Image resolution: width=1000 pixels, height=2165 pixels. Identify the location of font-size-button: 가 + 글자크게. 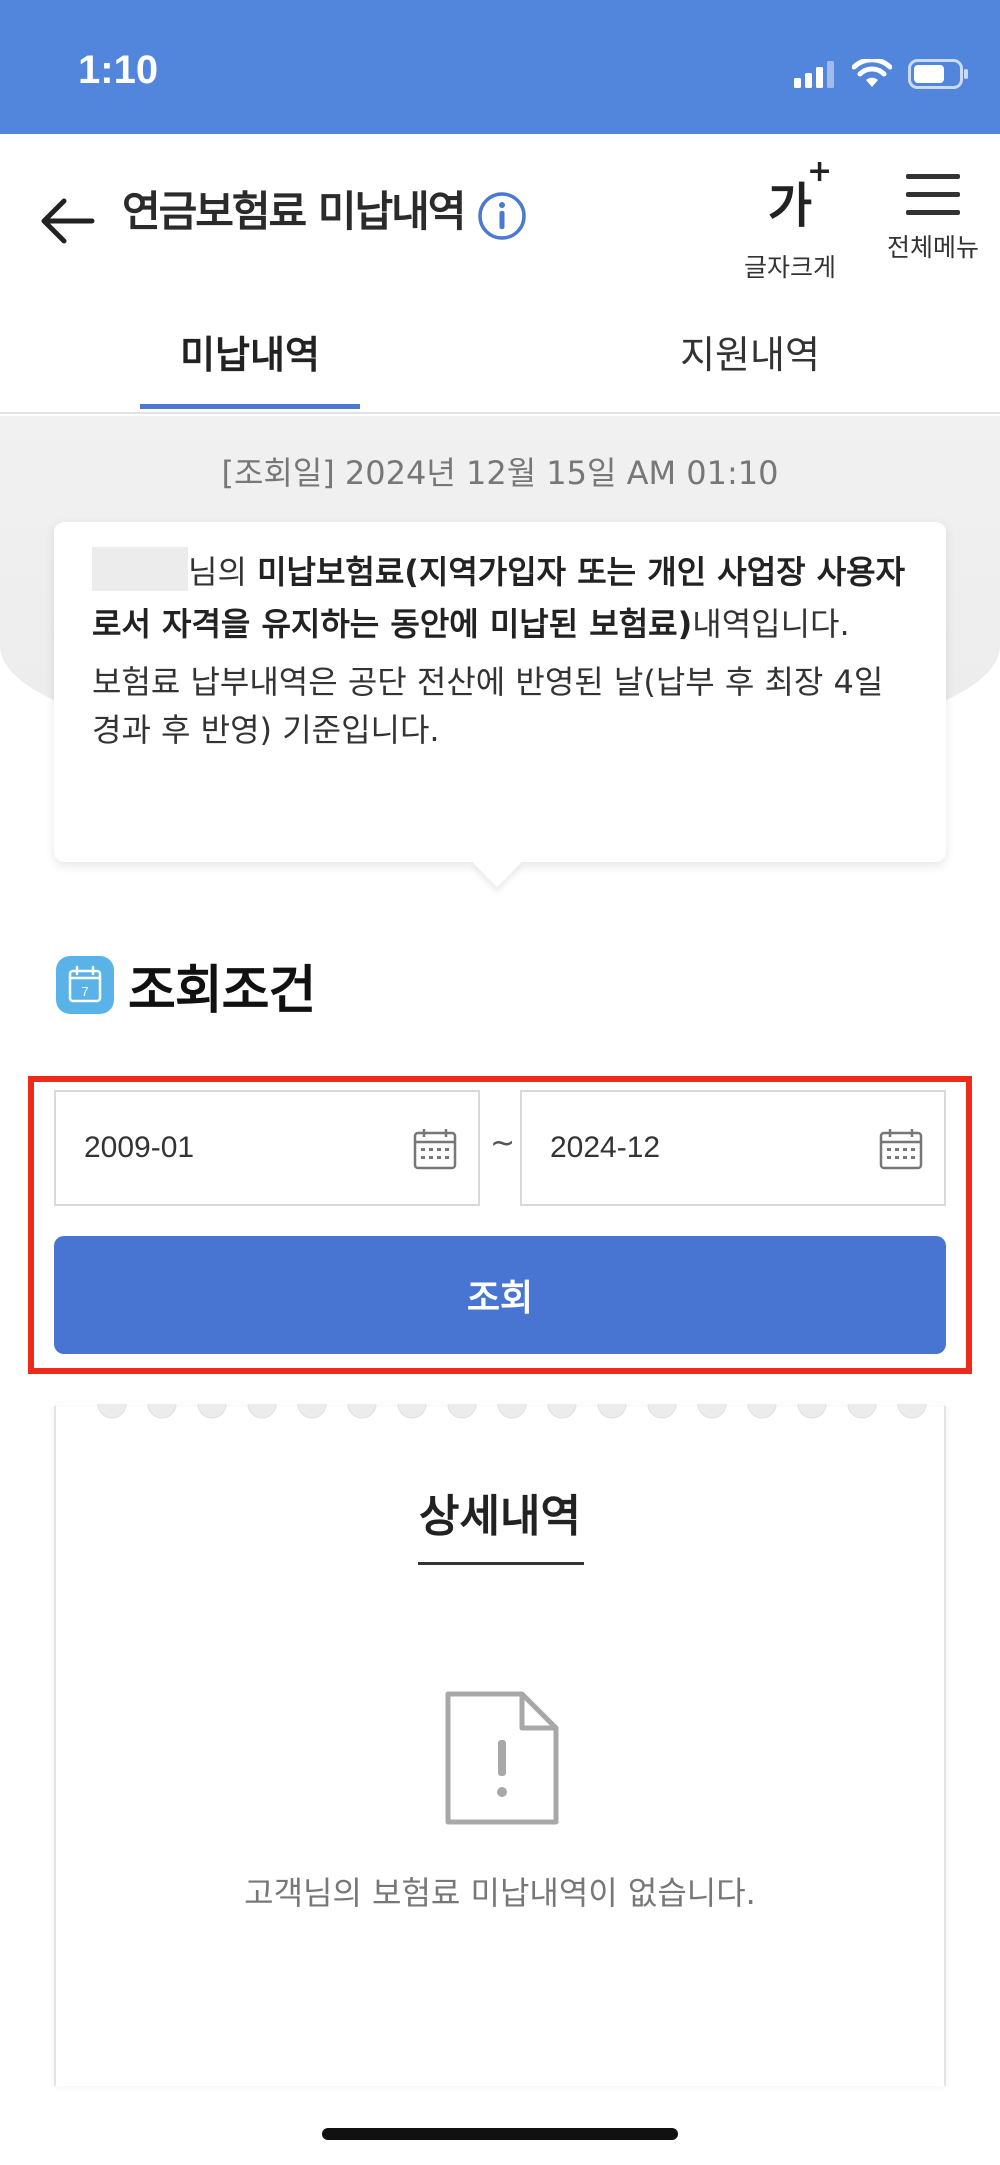
(790, 218).